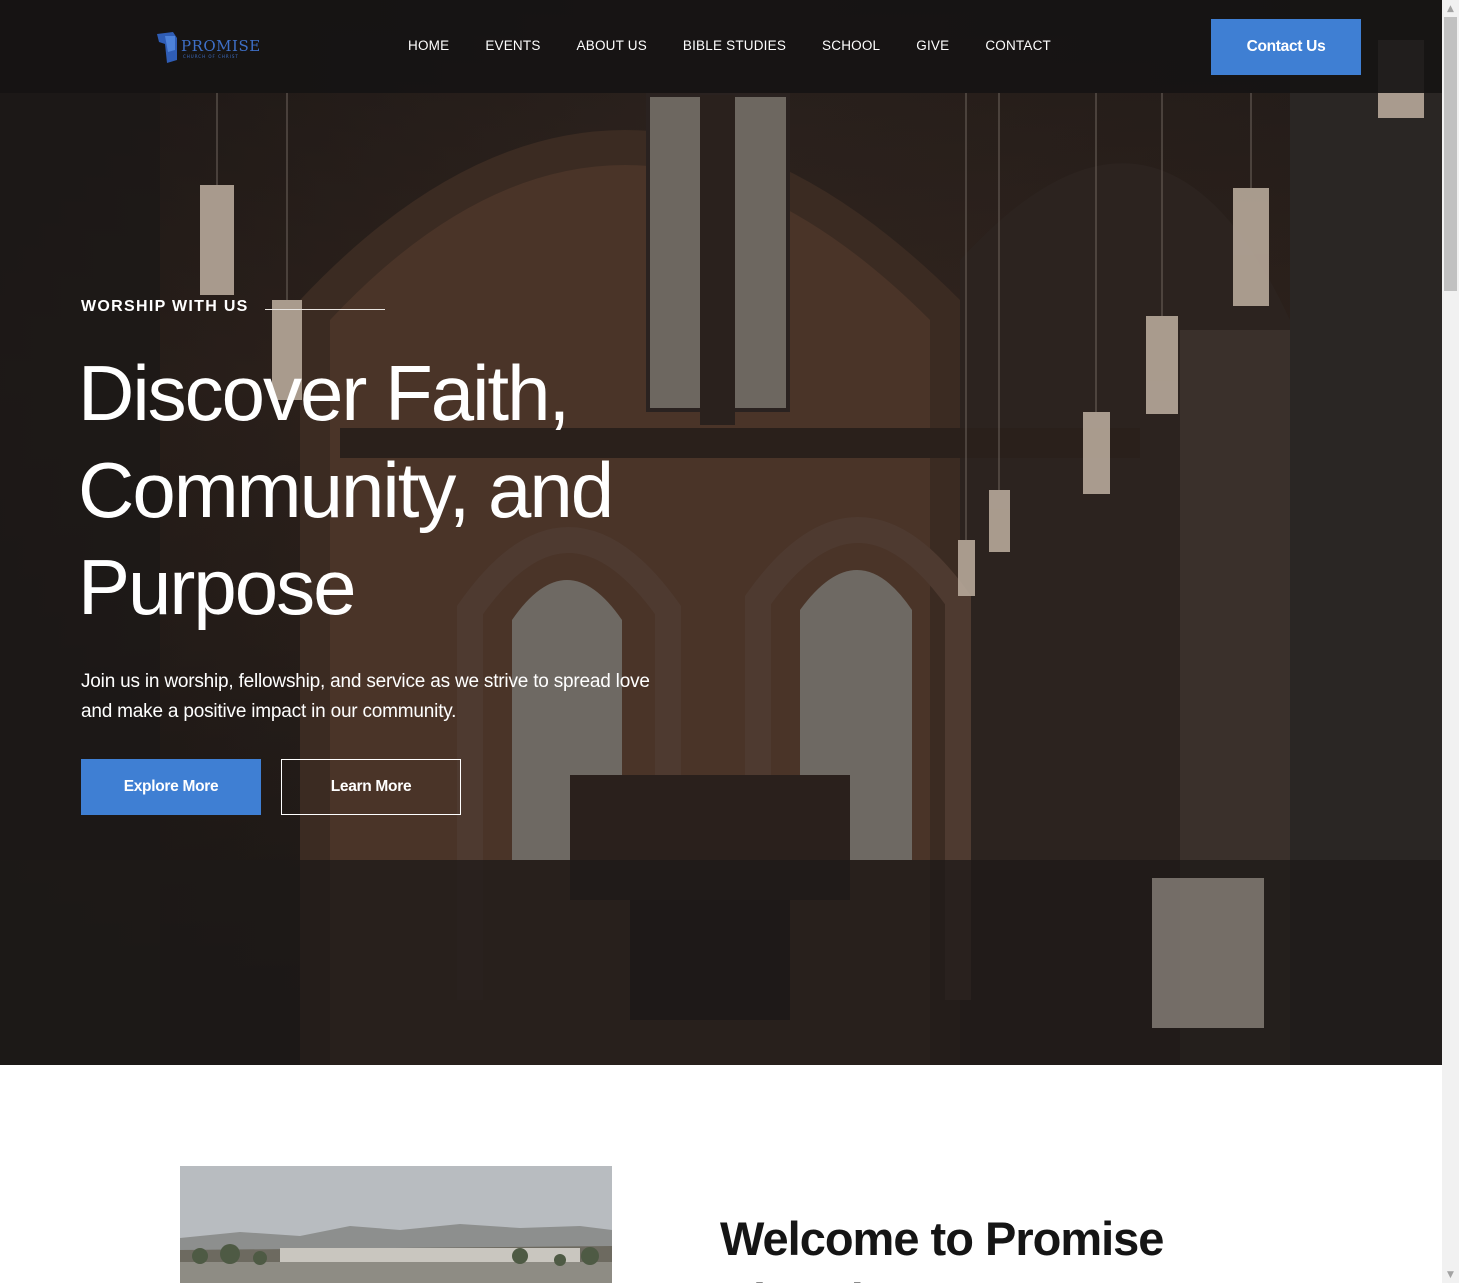 This screenshot has height=1283, width=1459. Describe the element at coordinates (932, 45) in the screenshot. I see `nav-item-give: GIVE` at that location.